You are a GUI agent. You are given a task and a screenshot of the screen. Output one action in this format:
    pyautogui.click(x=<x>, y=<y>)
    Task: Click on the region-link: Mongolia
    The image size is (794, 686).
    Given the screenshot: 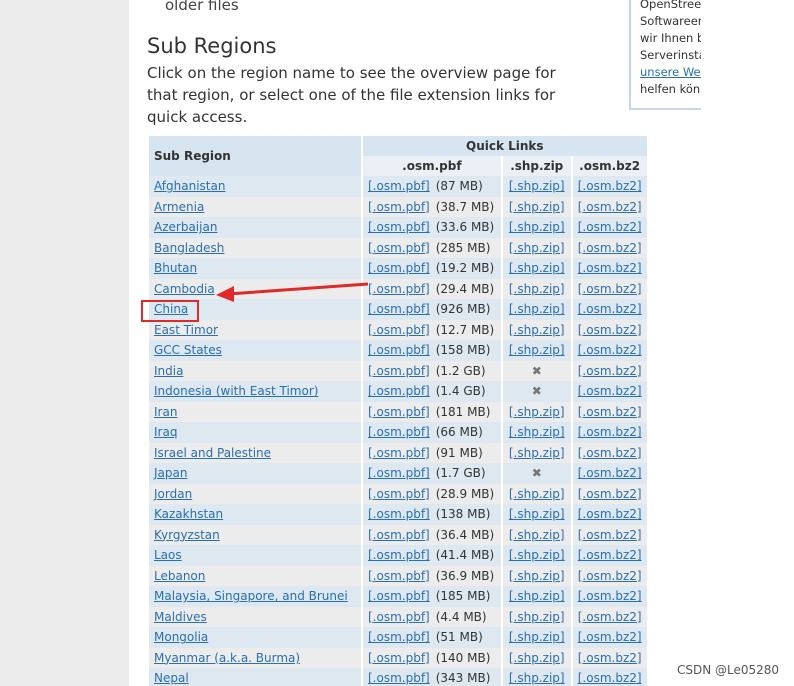 What is the action you would take?
    pyautogui.click(x=181, y=637)
    